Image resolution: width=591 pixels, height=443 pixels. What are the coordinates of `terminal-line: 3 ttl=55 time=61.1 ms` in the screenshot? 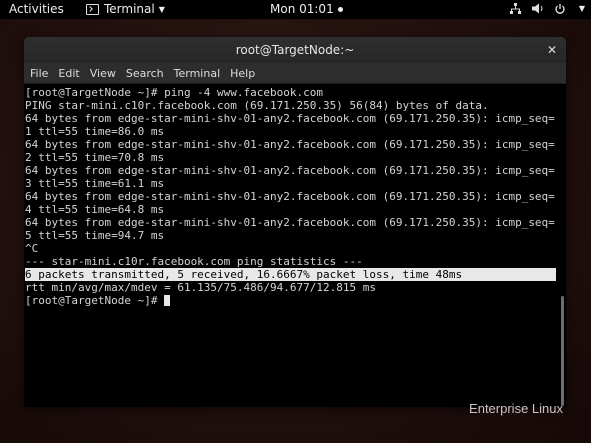 It's located at (290, 183).